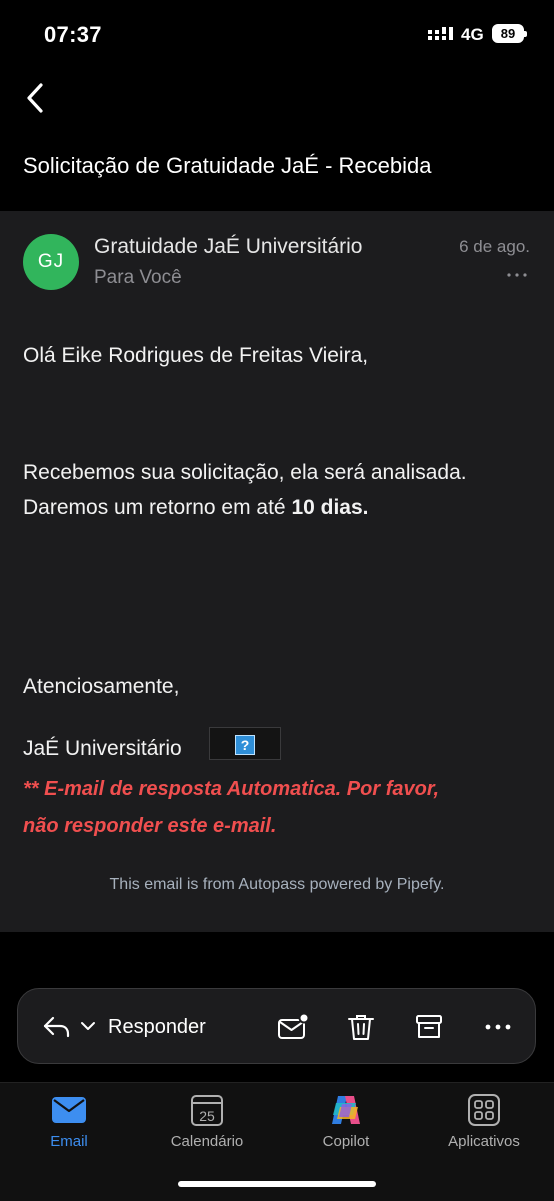 This screenshot has width=554, height=1201. Describe the element at coordinates (517, 275) in the screenshot. I see `message-more-icon` at that location.